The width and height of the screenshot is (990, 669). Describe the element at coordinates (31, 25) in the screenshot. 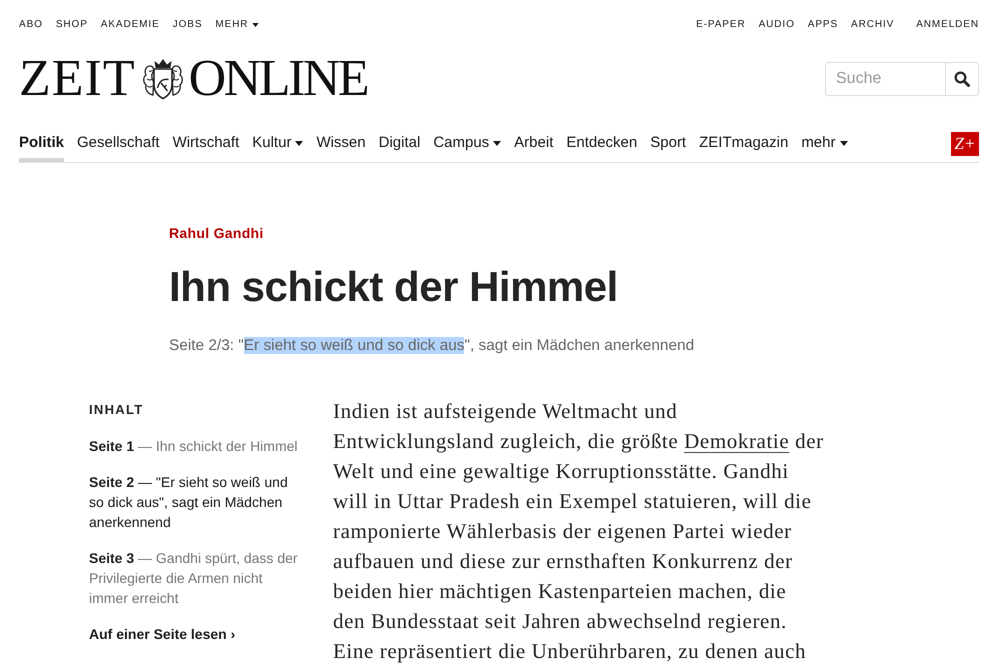

I see `top-link: ABO` at that location.